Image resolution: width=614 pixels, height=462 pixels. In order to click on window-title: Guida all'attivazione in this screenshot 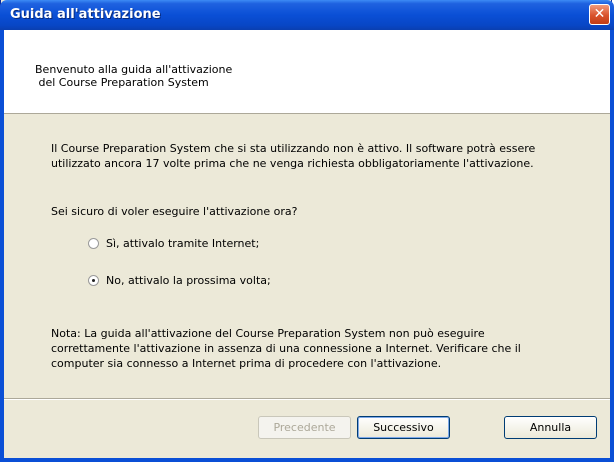, I will do `click(85, 14)`.